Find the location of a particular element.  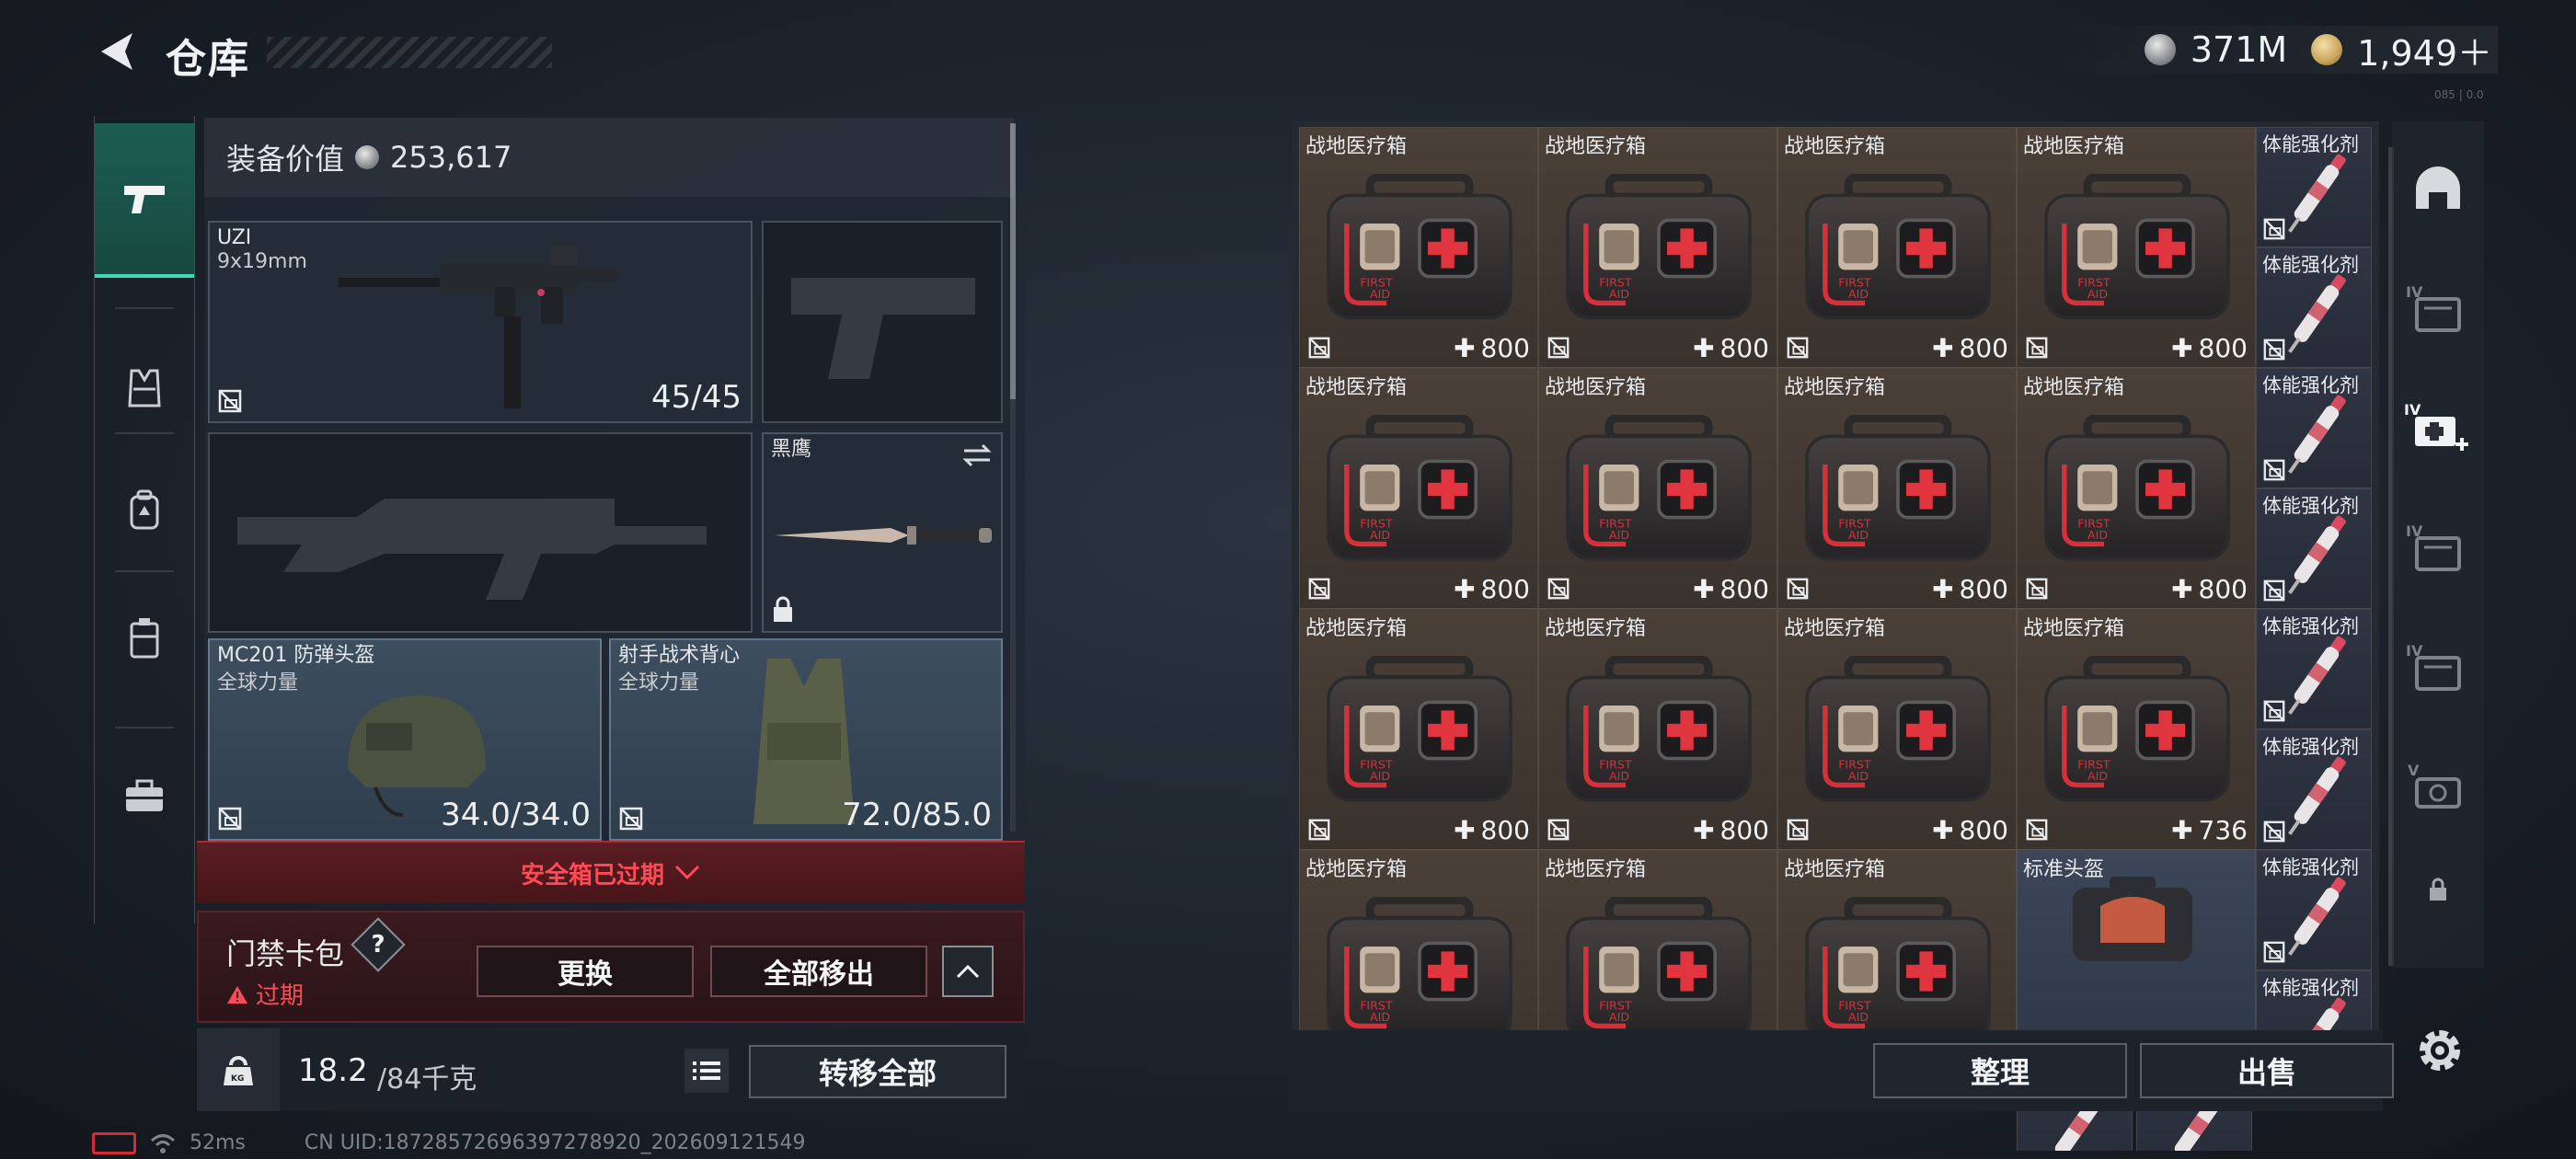

lock-icon is located at coordinates (2438, 889).